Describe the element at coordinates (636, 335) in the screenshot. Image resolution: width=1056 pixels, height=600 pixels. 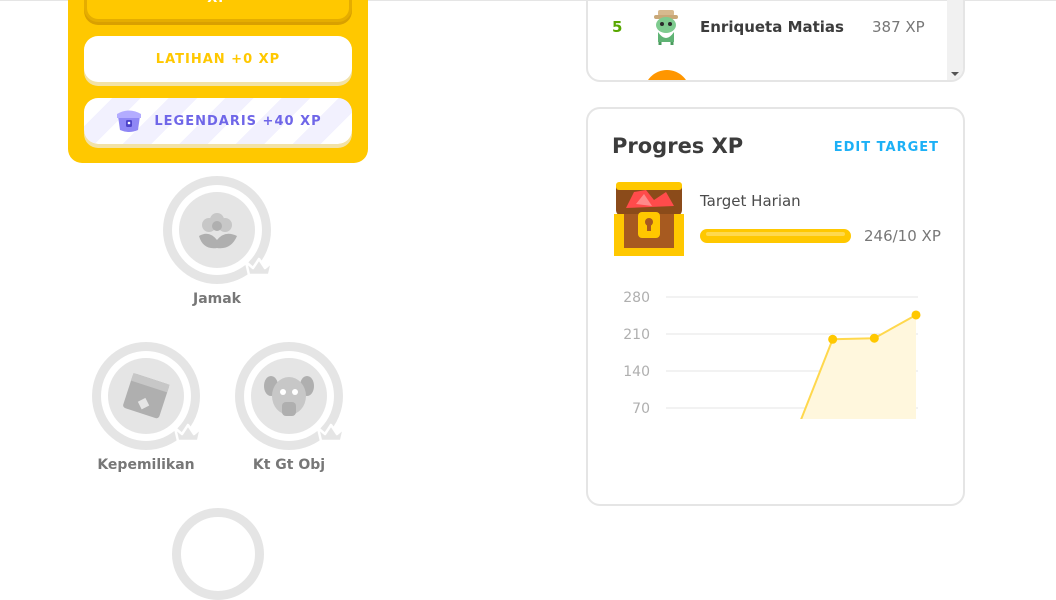
I see `y-tick-label: 210` at that location.